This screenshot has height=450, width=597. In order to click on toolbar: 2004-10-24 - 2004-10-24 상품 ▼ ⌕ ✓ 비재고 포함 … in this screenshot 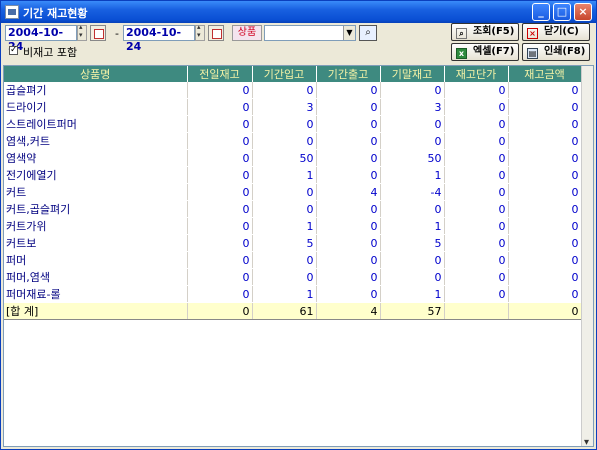, I will do `click(298, 43)`.